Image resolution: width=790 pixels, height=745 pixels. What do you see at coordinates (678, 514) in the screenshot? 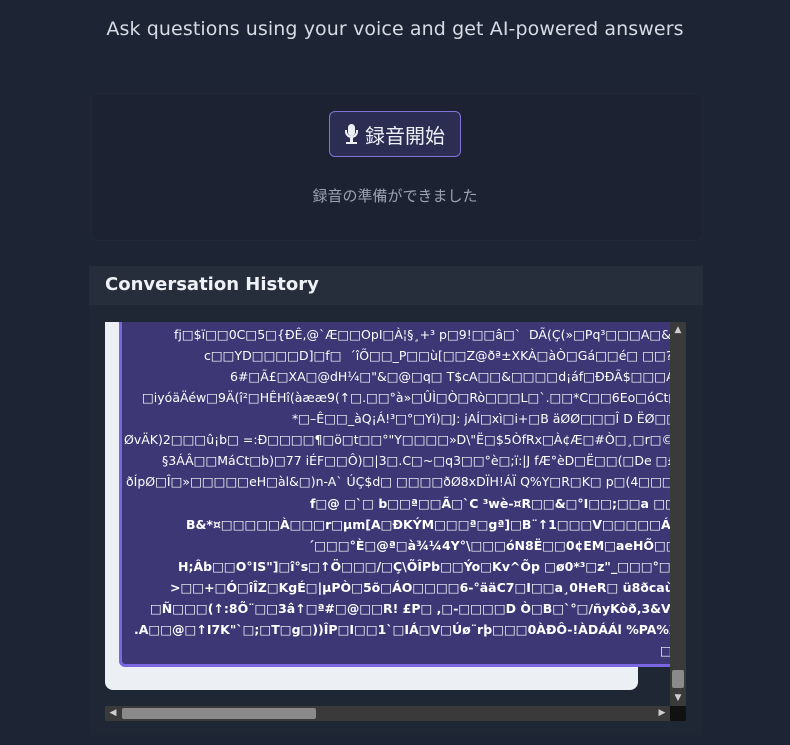
I see `vertical-scrollbar: ▲ ▼` at bounding box center [678, 514].